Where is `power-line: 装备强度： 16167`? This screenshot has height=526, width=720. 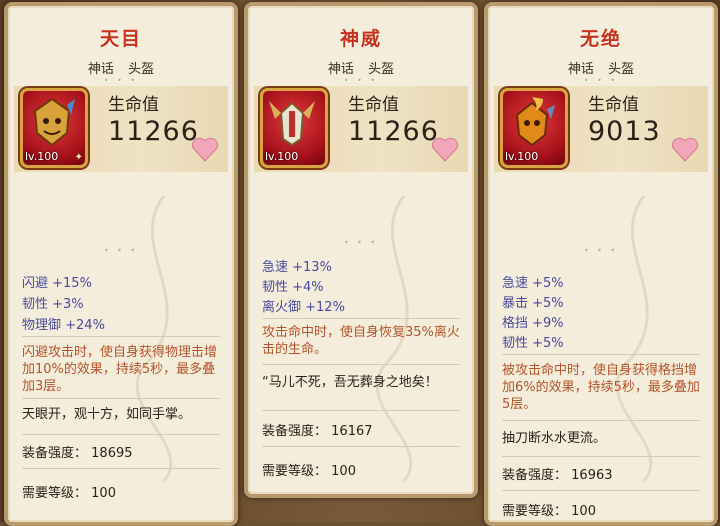 power-line: 装备强度： 16167 is located at coordinates (317, 429).